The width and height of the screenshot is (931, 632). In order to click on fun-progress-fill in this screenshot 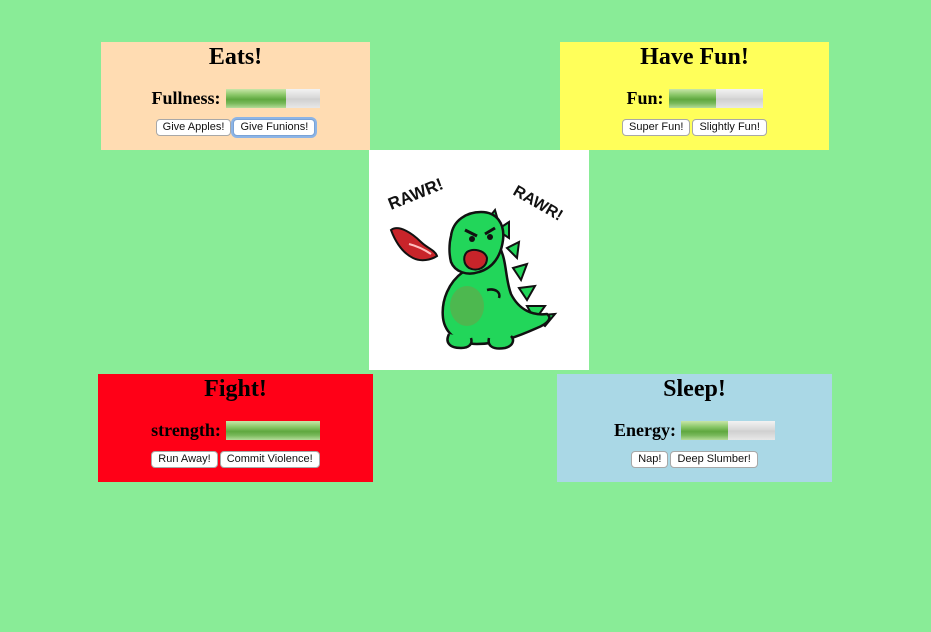, I will do `click(692, 98)`.